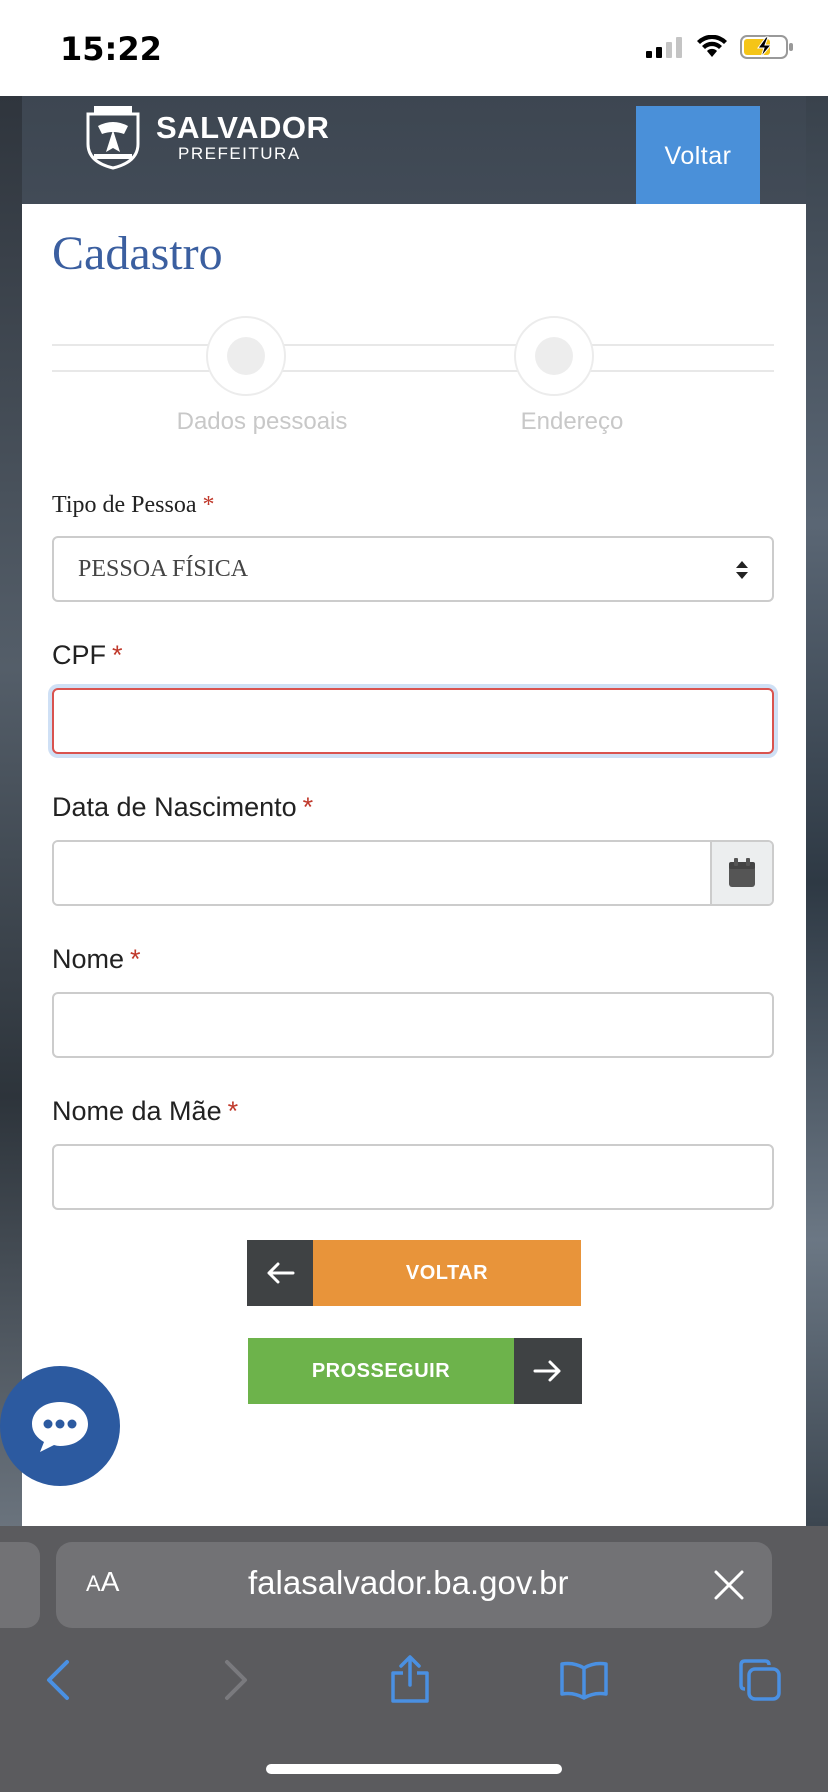 Image resolution: width=828 pixels, height=1792 pixels. Describe the element at coordinates (183, 807) in the screenshot. I see `birth-date-label: Data de Nascimento *` at that location.